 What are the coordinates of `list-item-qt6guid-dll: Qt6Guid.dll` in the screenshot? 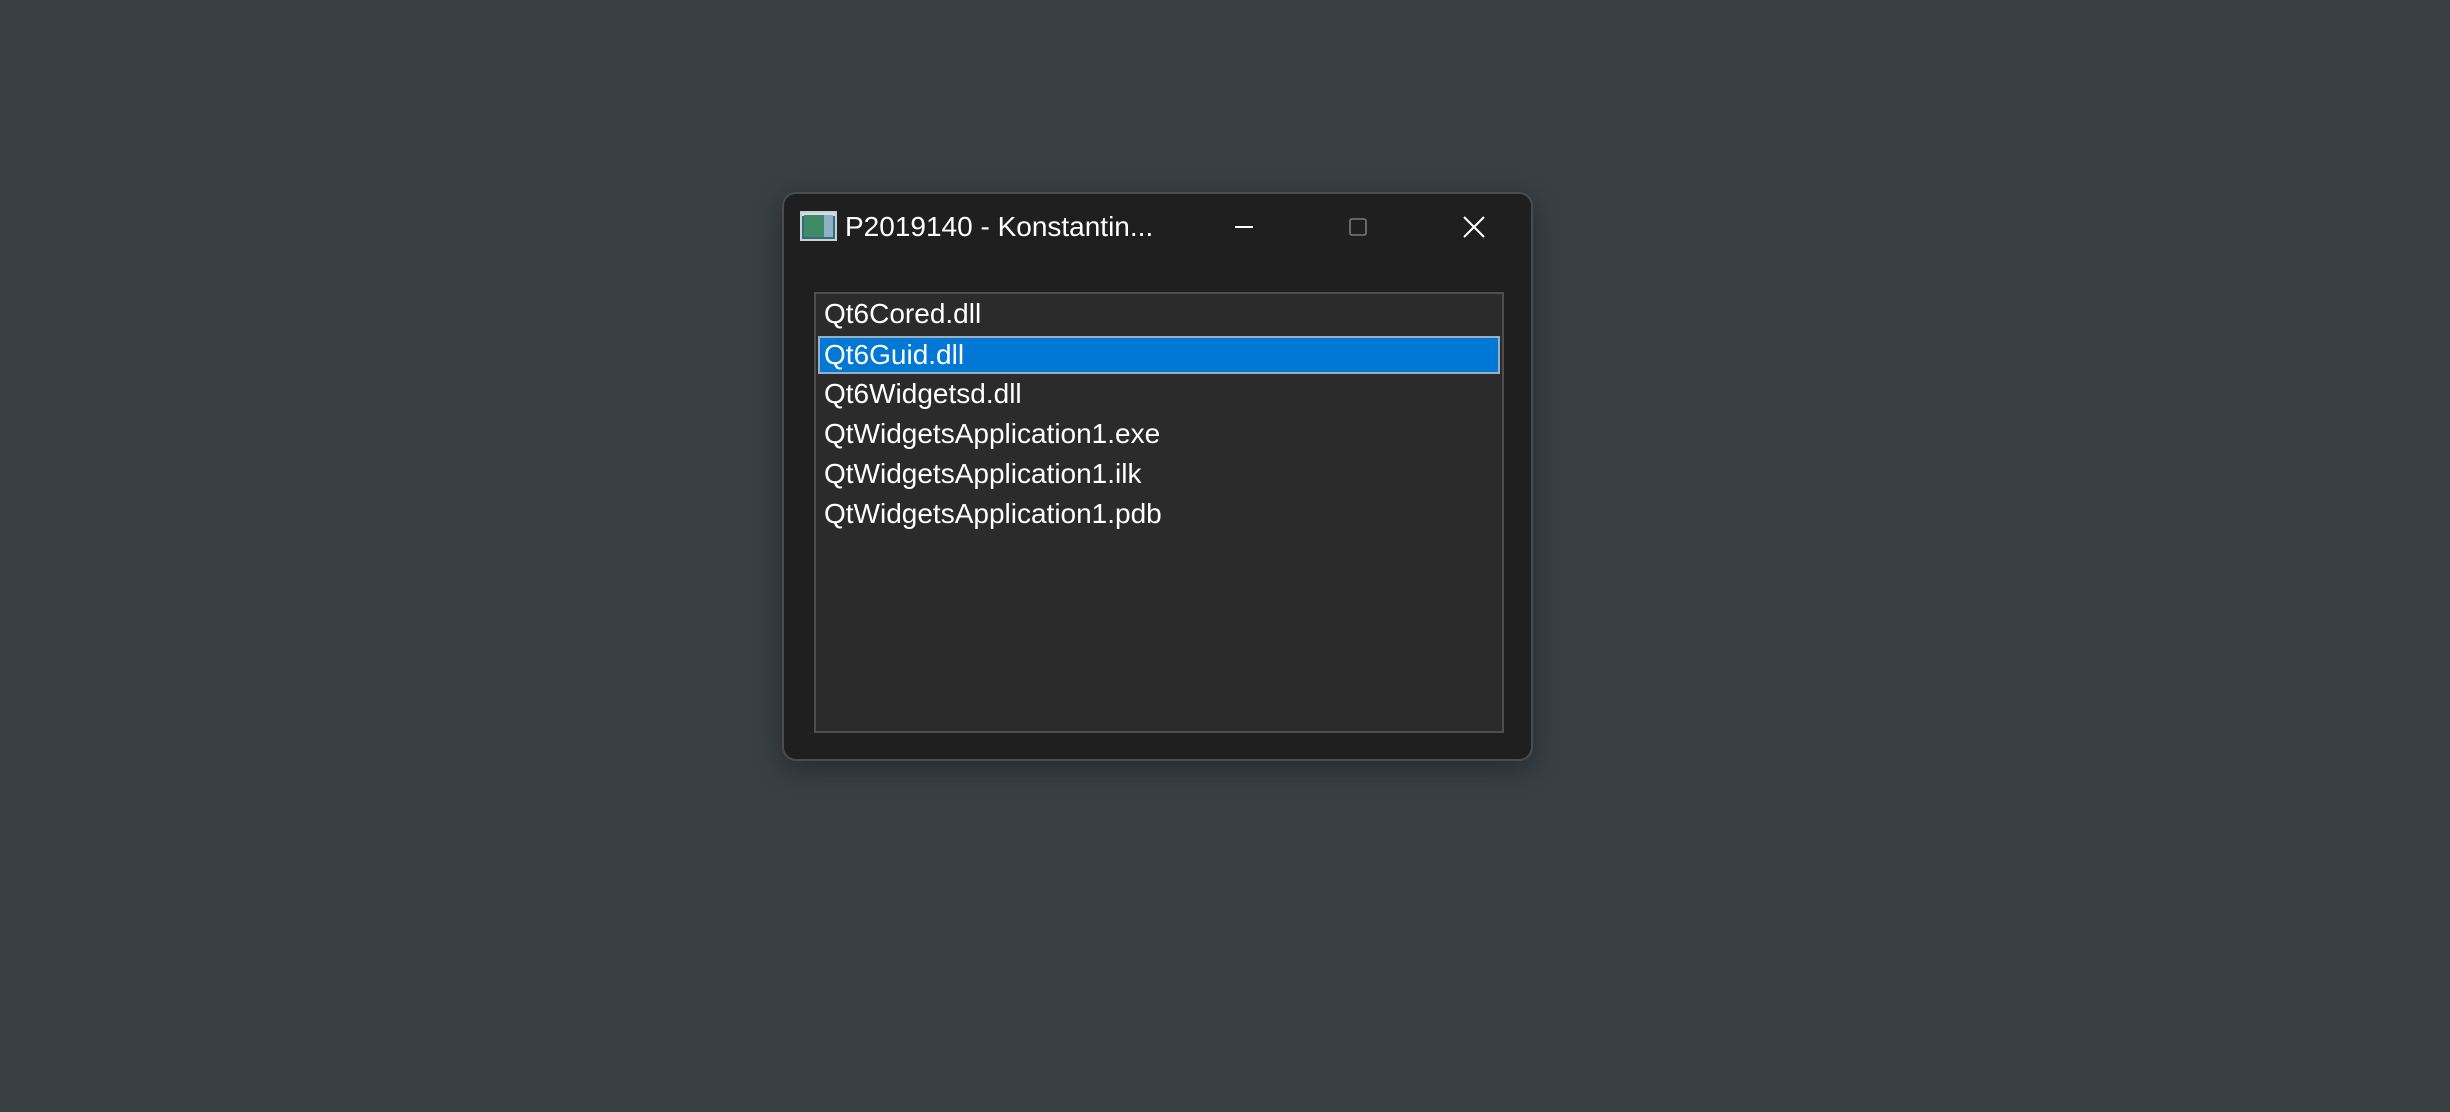 It's located at (1159, 355).